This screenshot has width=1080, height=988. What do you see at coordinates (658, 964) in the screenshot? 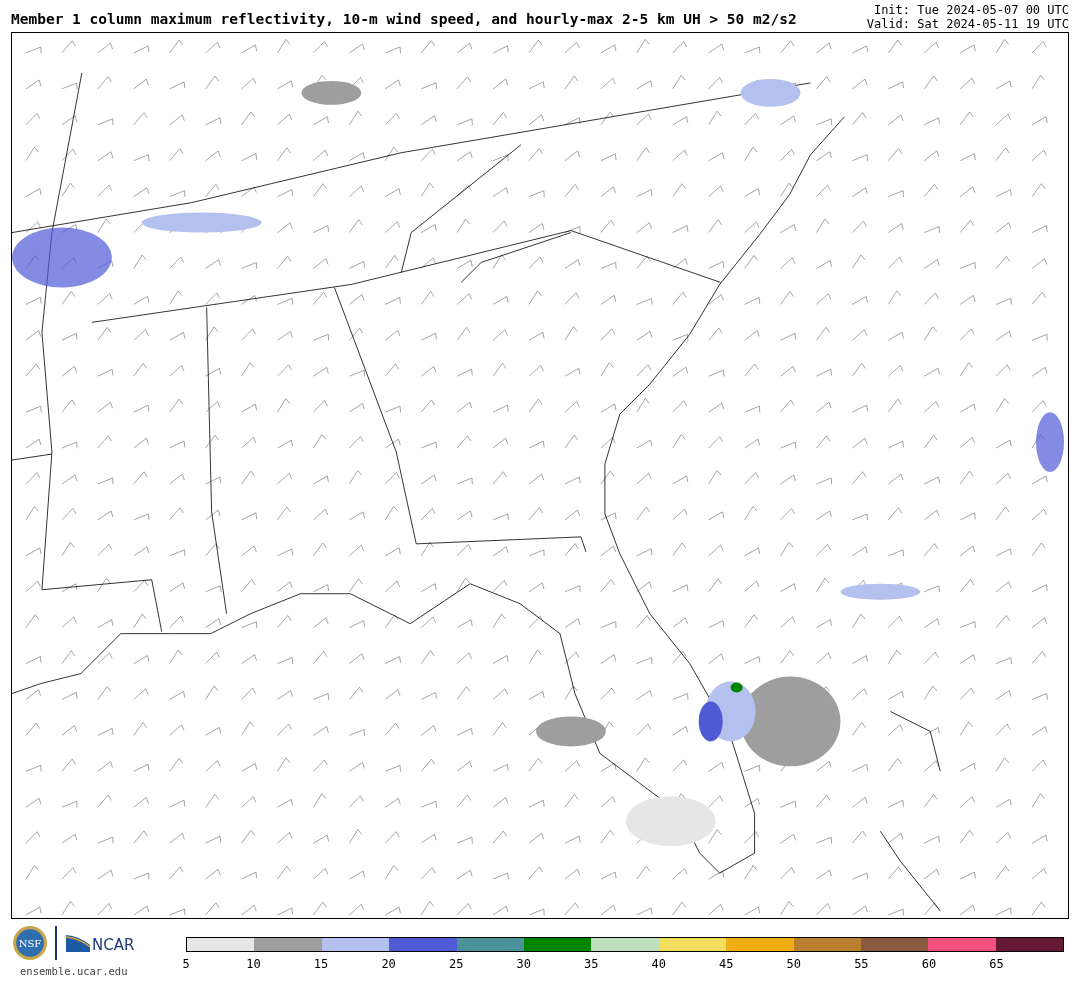
I see `tick-label: 40` at bounding box center [658, 964].